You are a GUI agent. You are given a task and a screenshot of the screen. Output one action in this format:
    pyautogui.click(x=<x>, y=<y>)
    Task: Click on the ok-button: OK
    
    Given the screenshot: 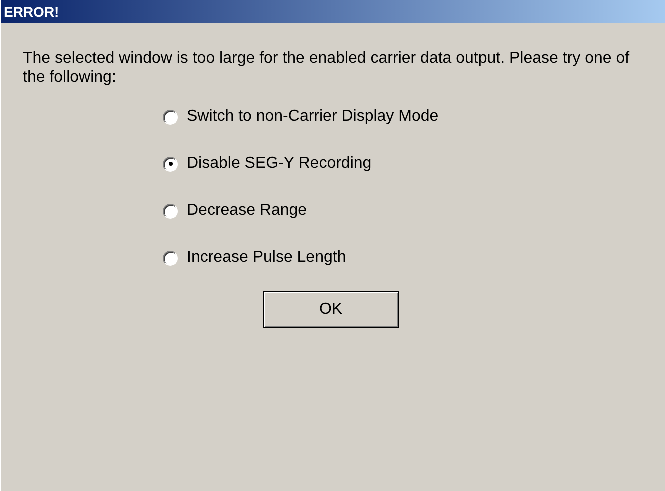 What is the action you would take?
    pyautogui.click(x=331, y=309)
    